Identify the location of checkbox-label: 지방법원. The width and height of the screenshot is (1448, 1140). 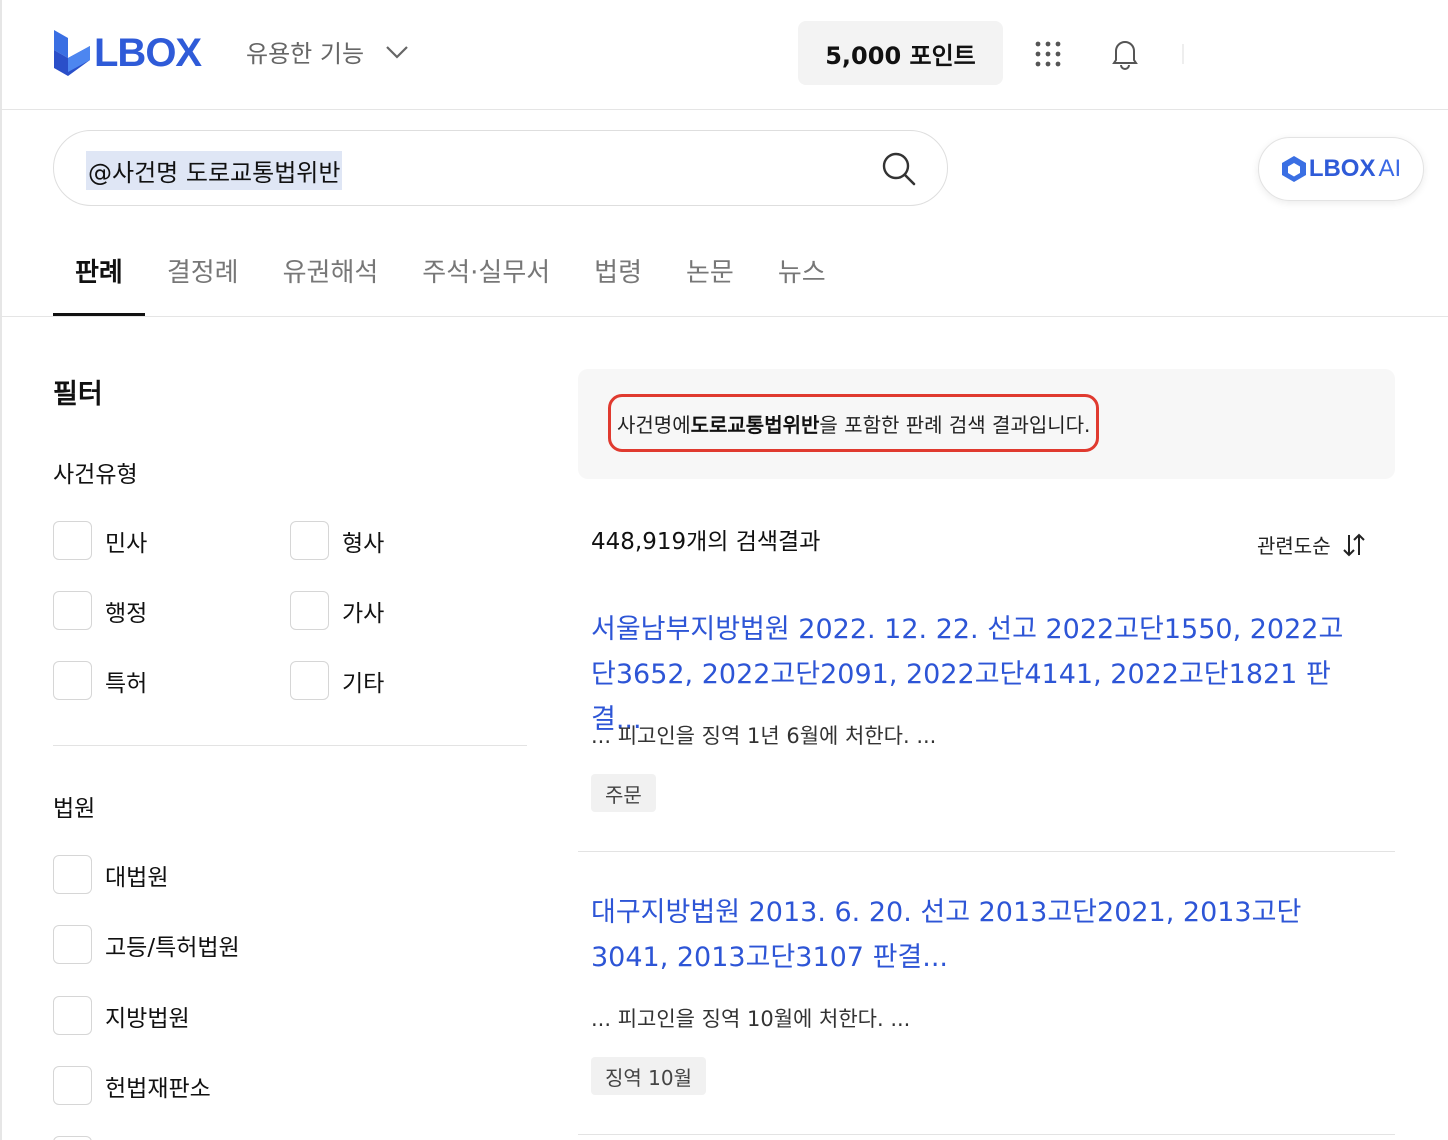
(147, 1018).